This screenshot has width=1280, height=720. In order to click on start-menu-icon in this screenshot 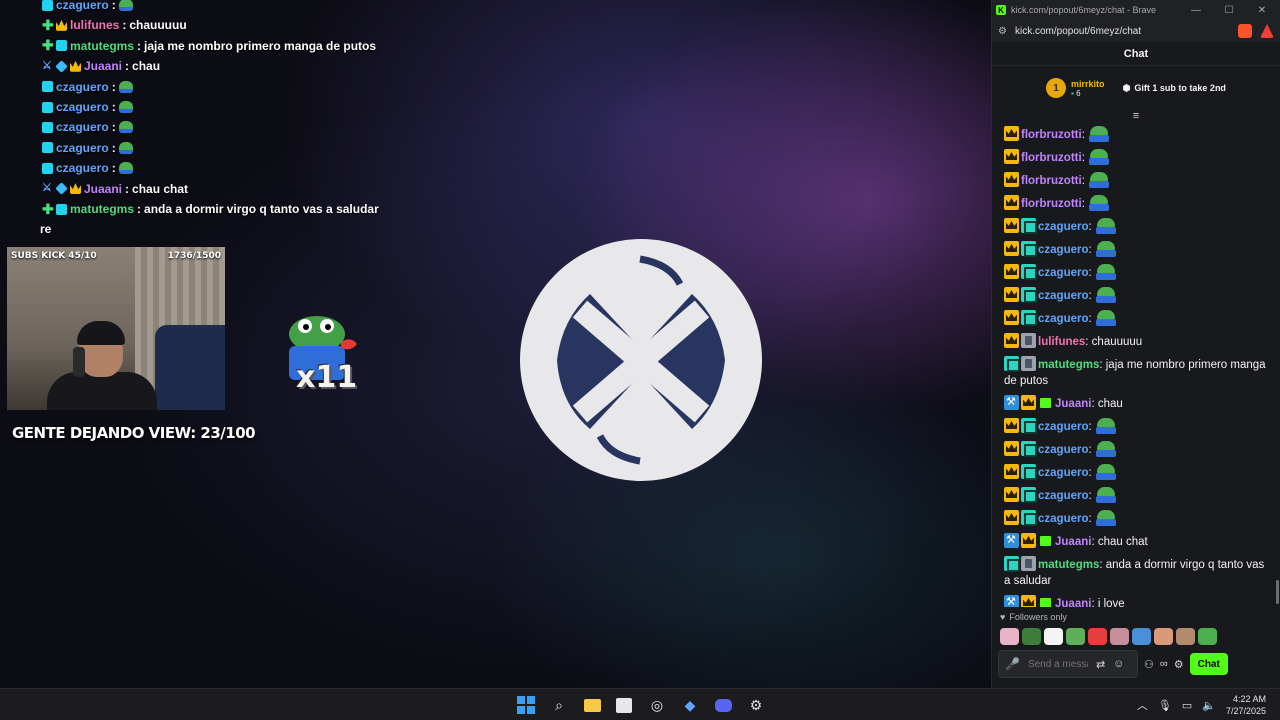, I will do `click(526, 705)`.